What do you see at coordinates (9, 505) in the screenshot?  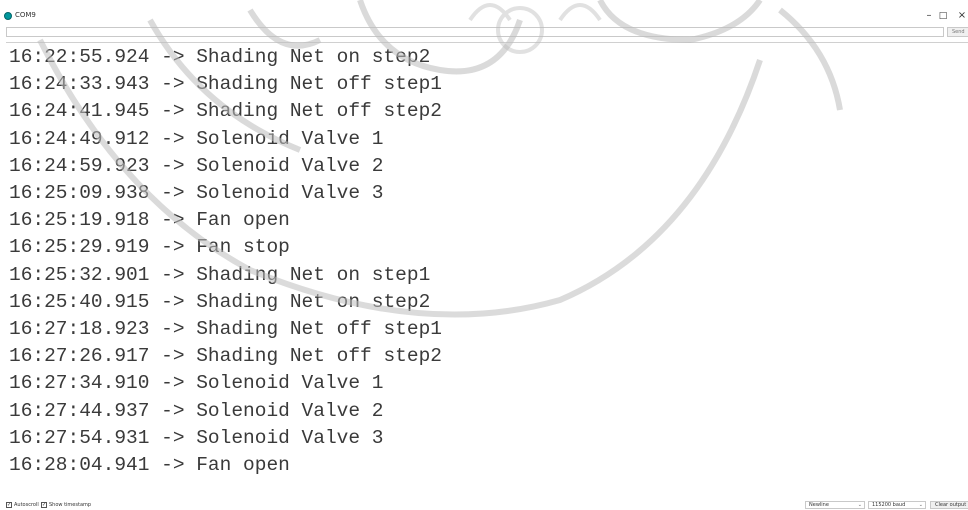 I see `autoscroll-checkbox: ✓` at bounding box center [9, 505].